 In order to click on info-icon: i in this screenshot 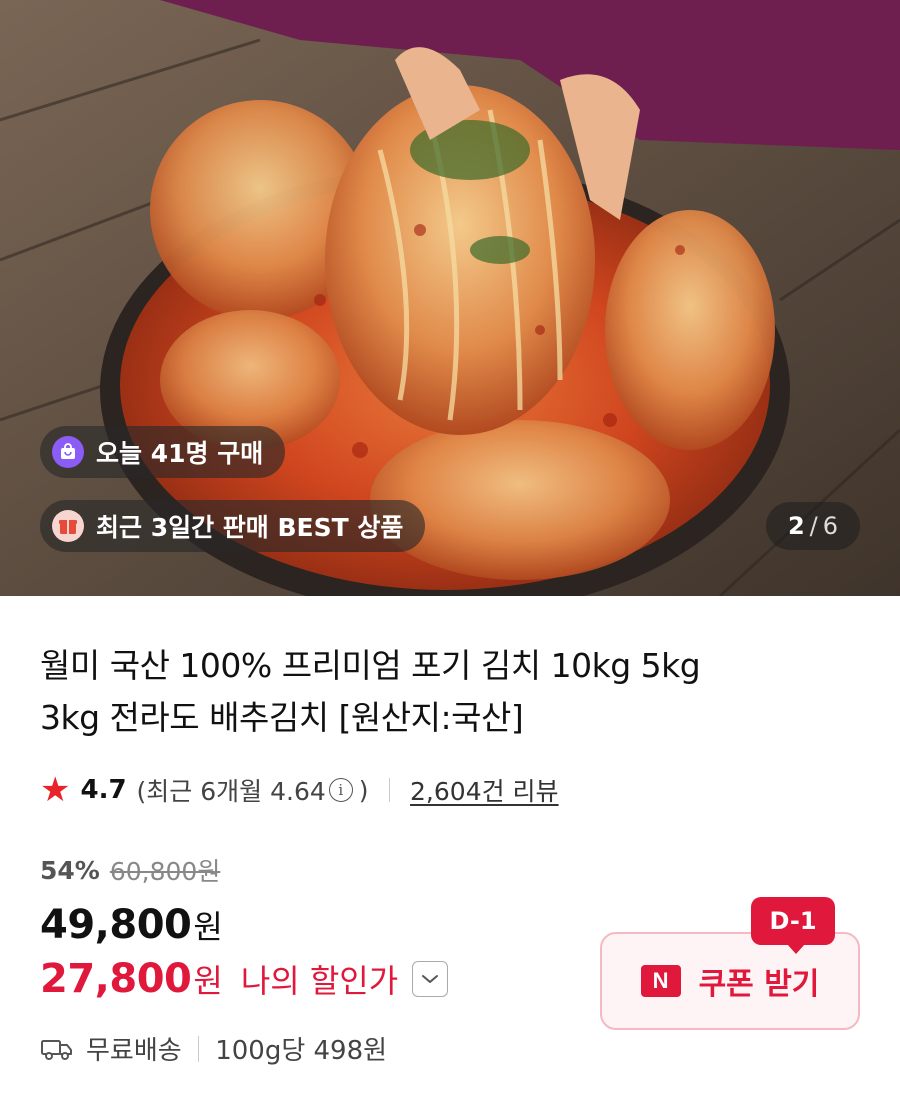, I will do `click(340, 790)`.